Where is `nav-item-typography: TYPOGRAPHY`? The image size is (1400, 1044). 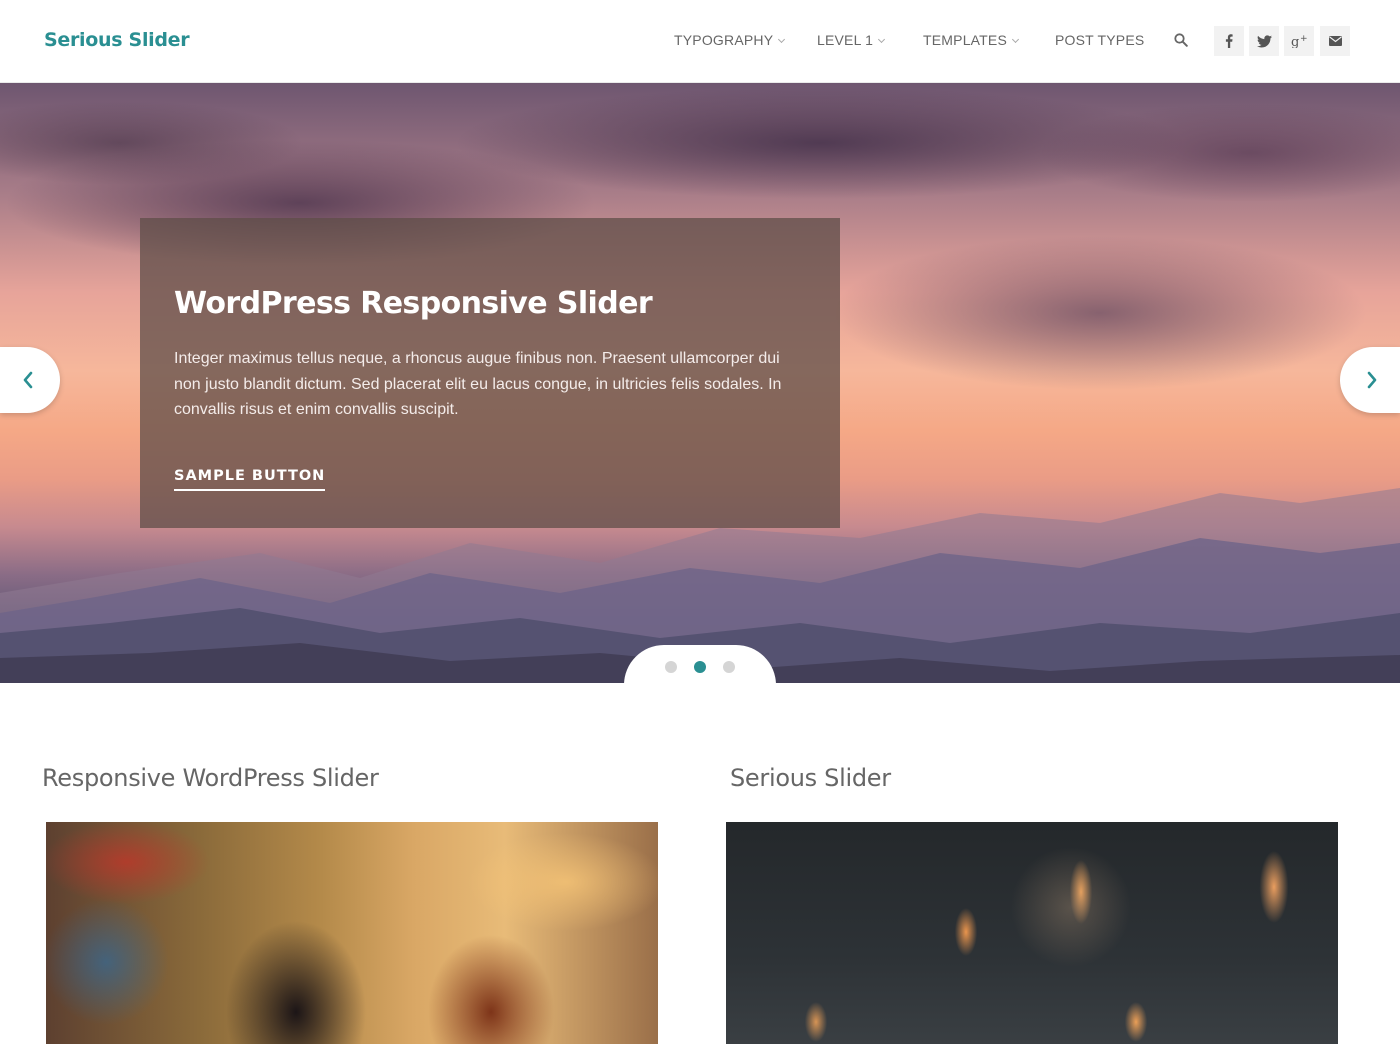
nav-item-typography: TYPOGRAPHY is located at coordinates (730, 40).